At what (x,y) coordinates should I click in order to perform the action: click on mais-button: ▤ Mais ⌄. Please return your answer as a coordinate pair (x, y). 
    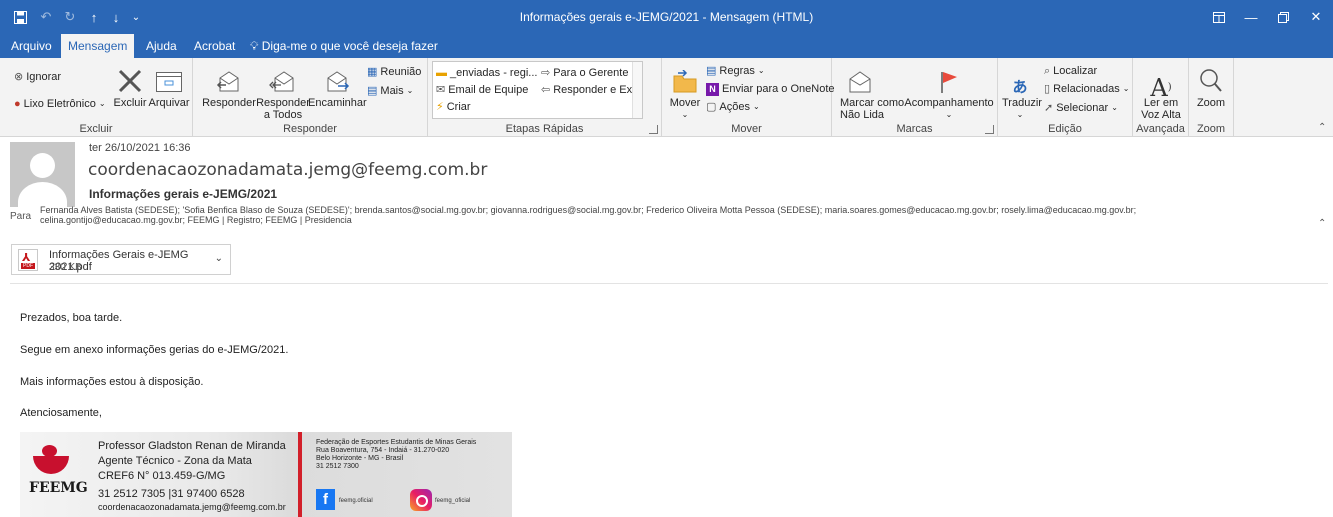
    Looking at the image, I should click on (390, 91).